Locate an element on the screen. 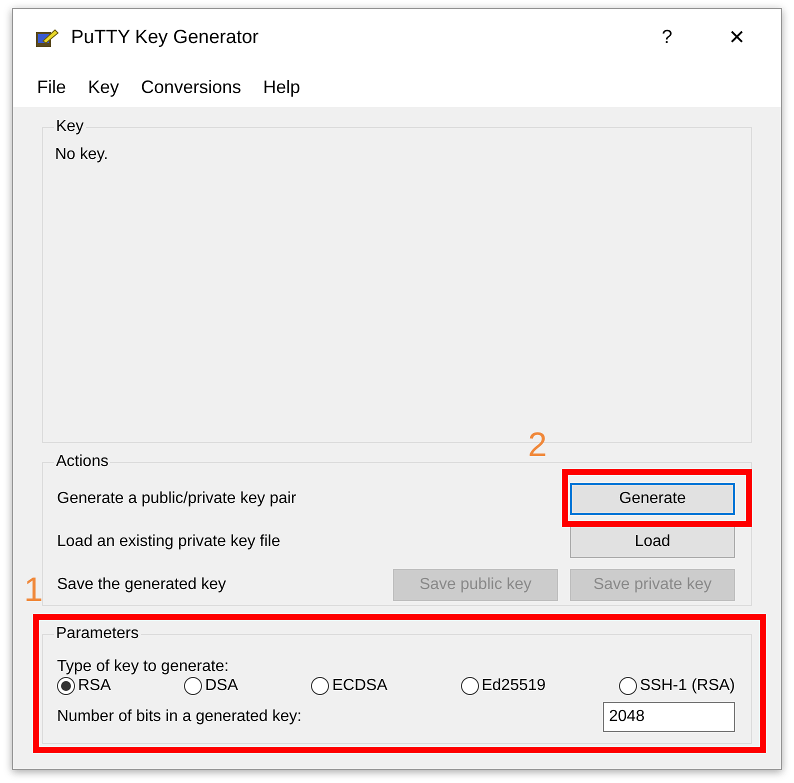 Image resolution: width=794 pixels, height=783 pixels. window-title: PuTTY Key Generator is located at coordinates (165, 38).